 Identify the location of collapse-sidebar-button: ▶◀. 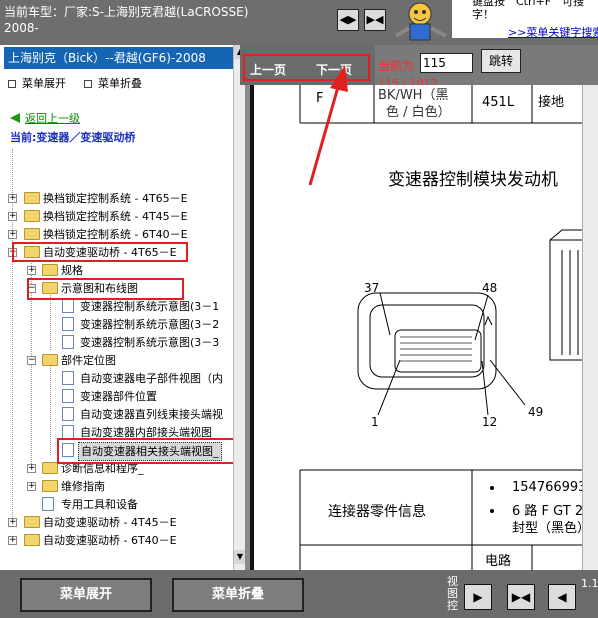
(375, 20).